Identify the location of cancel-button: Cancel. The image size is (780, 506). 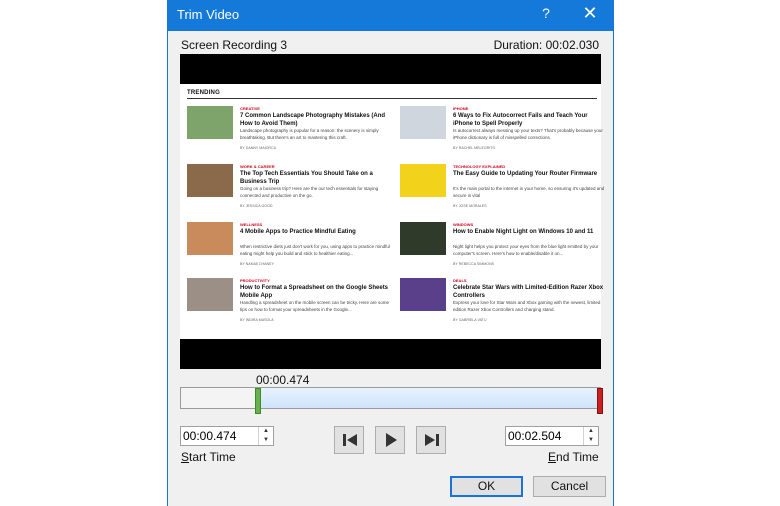
(569, 486).